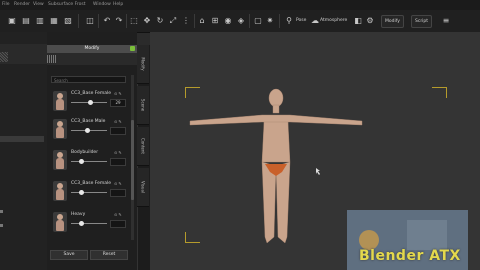 This screenshot has height=270, width=480. Describe the element at coordinates (107, 21) in the screenshot. I see `undo-icon: ↶` at that location.